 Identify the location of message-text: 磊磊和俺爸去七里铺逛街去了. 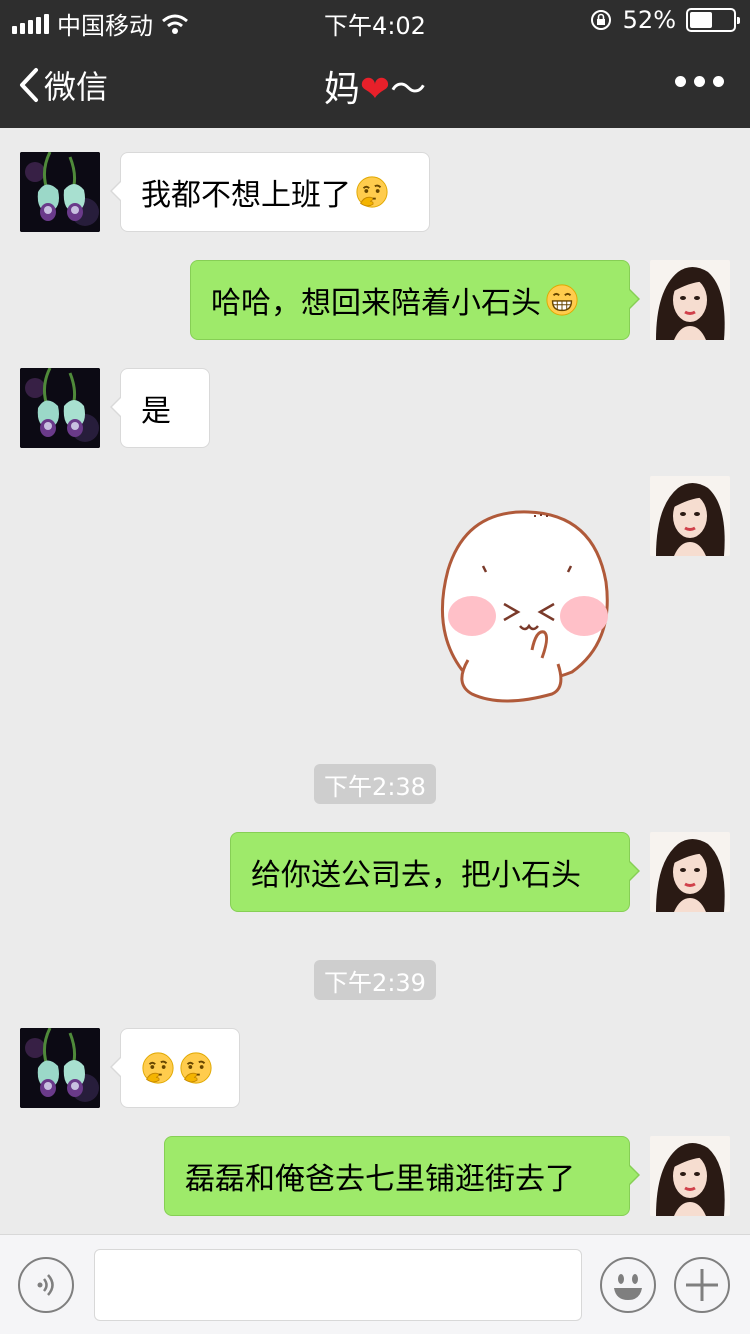
(380, 1179).